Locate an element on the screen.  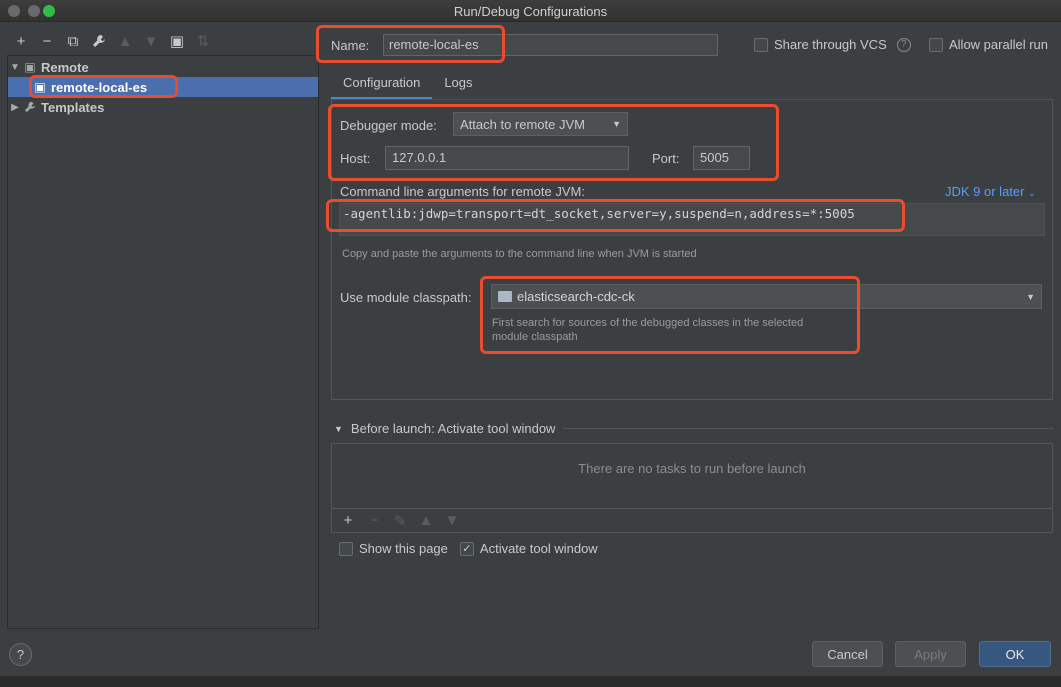
window-title: Run/Debug Configurations is located at coordinates (530, 11).